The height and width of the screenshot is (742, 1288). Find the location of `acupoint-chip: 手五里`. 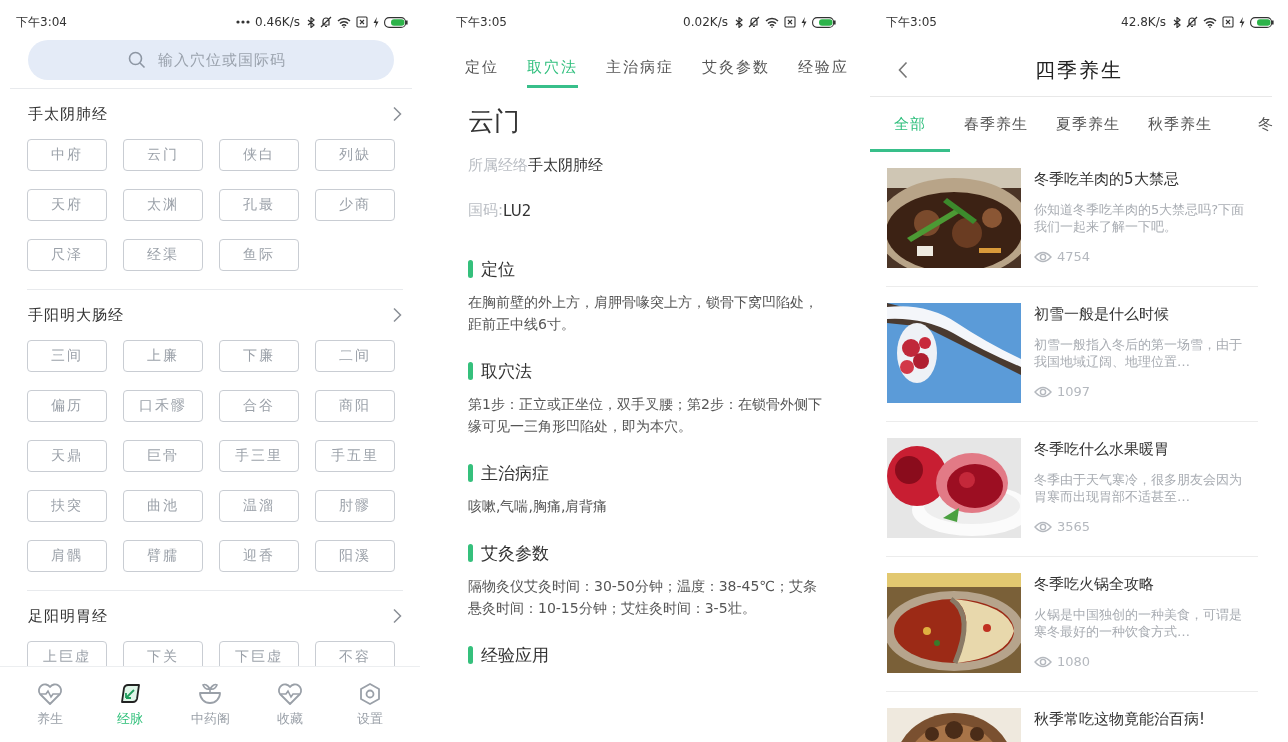

acupoint-chip: 手五里 is located at coordinates (355, 456).